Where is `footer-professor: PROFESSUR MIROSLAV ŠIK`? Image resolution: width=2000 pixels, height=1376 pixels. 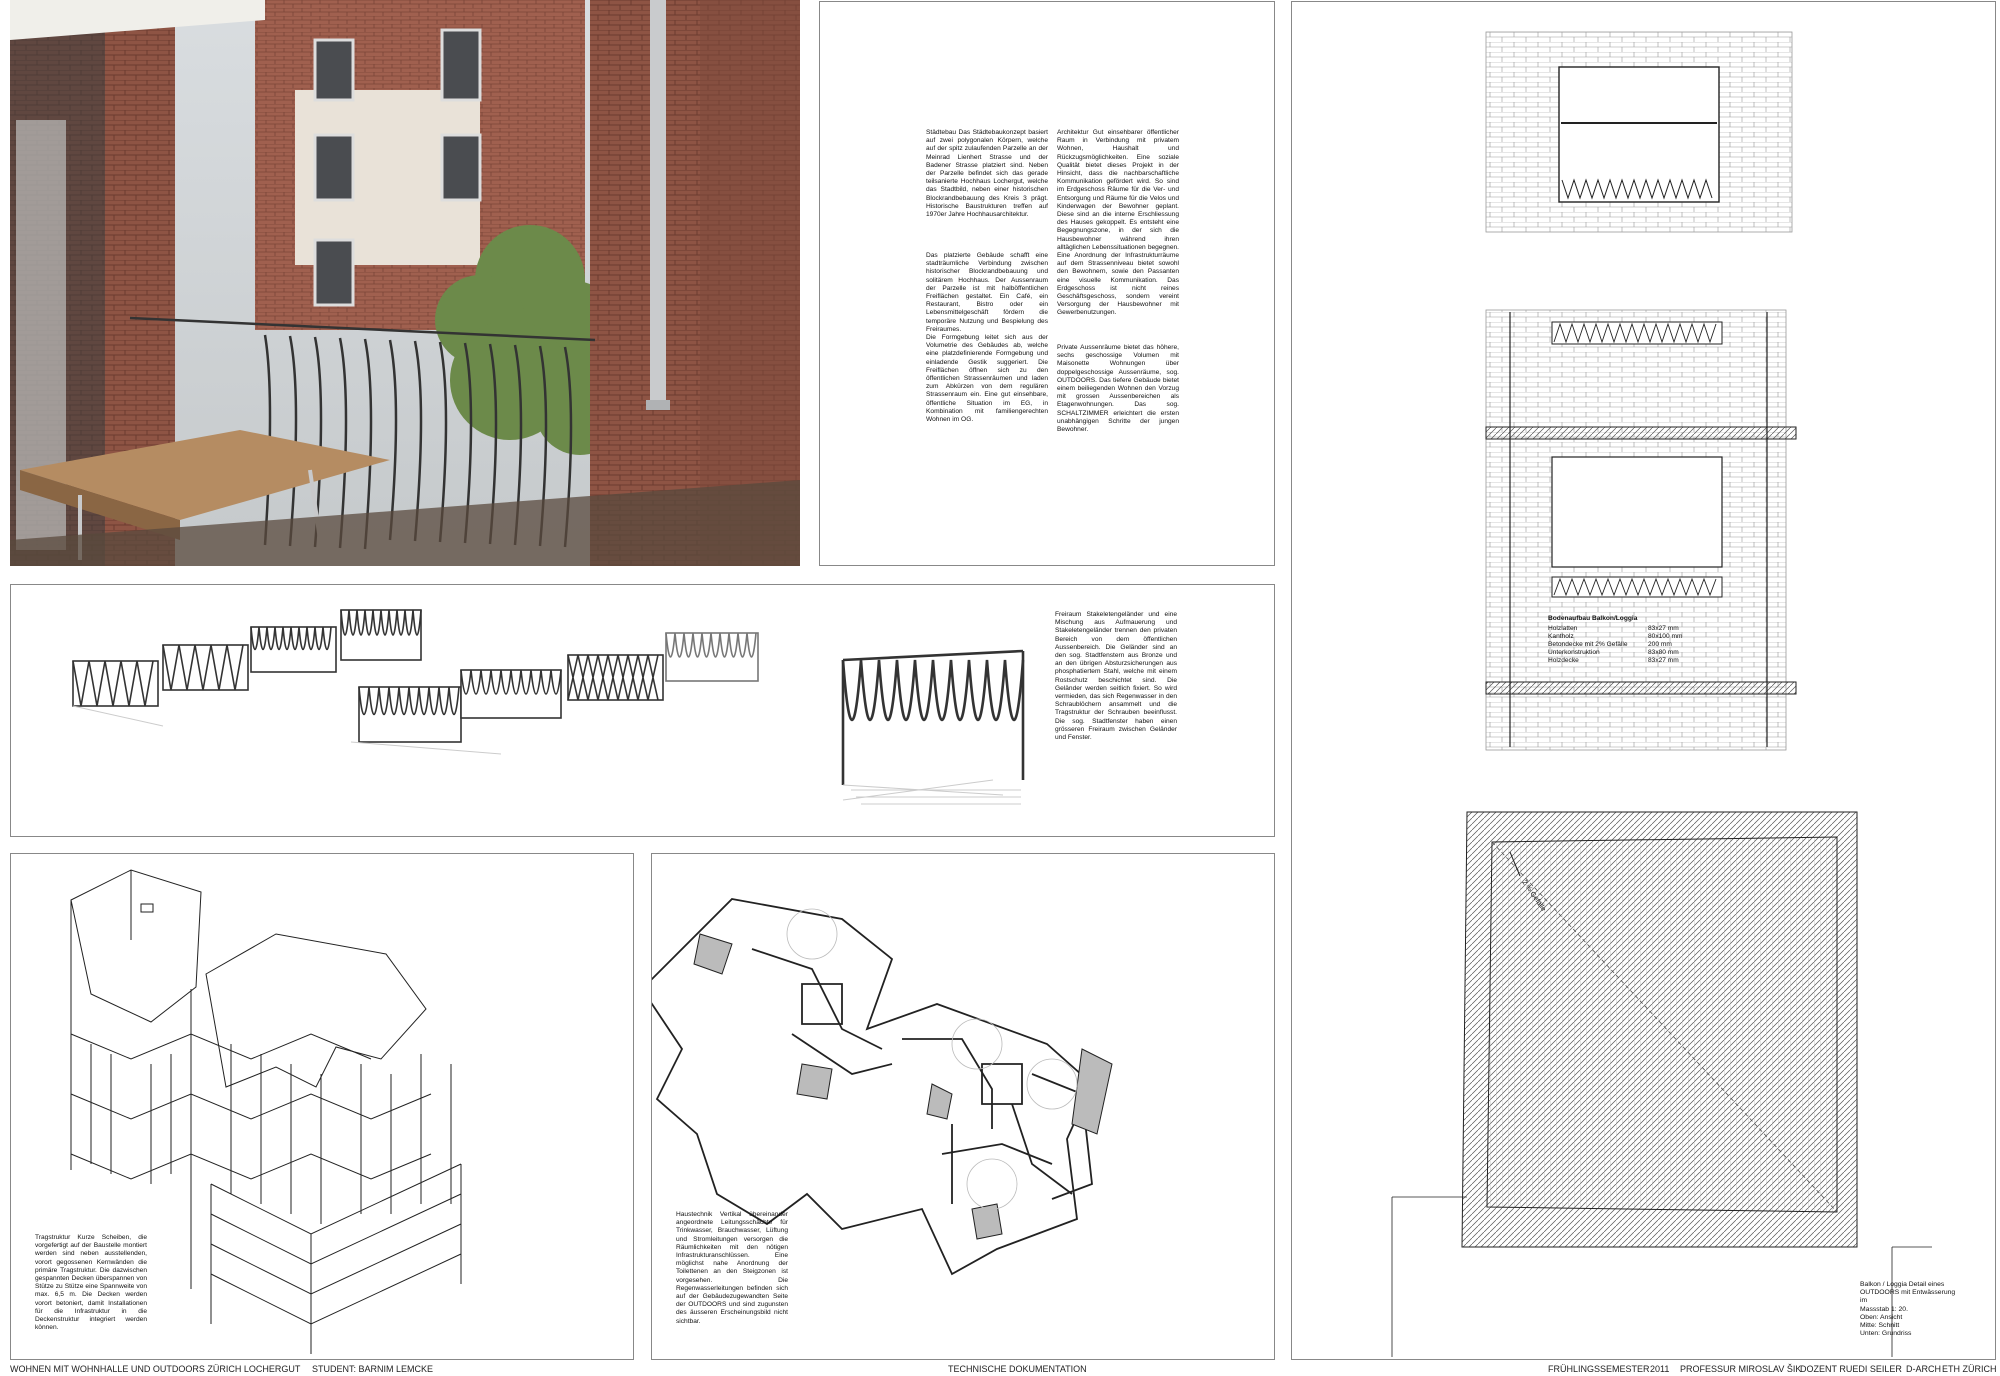 footer-professor: PROFESSUR MIROSLAV ŠIK is located at coordinates (1741, 1369).